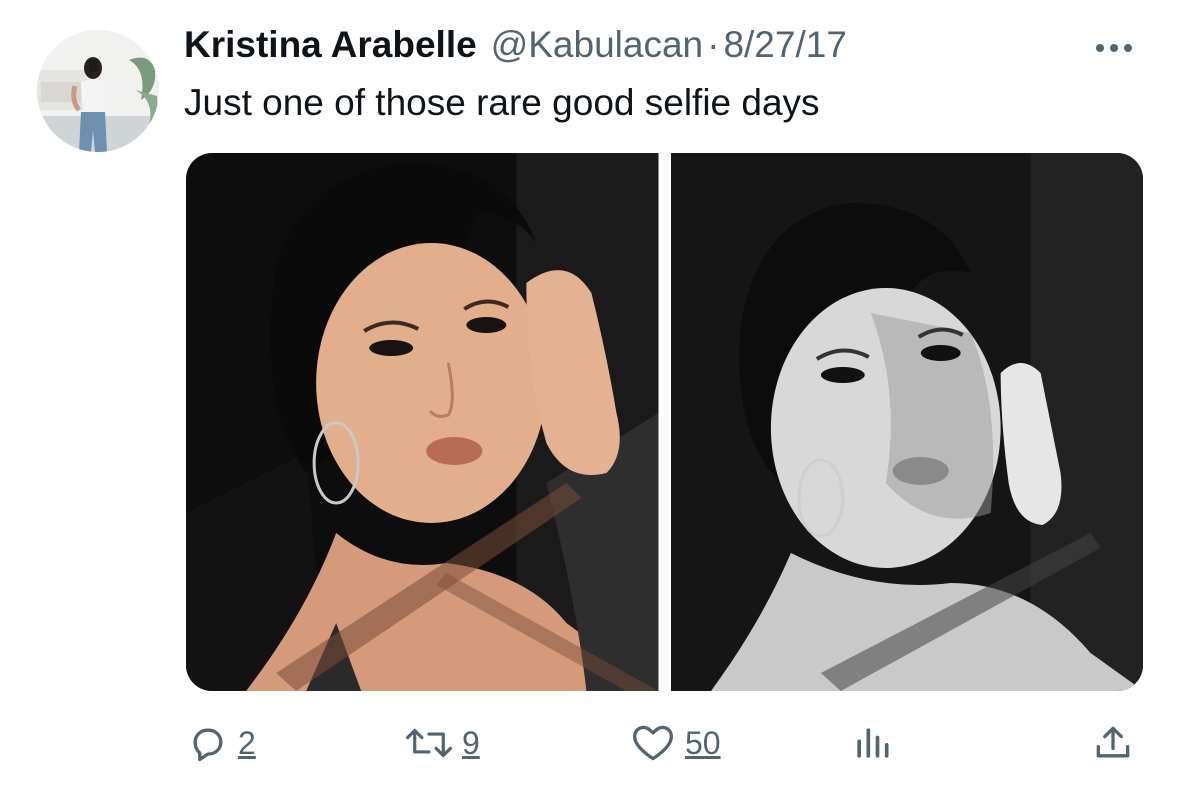  What do you see at coordinates (330, 45) in the screenshot?
I see `author-name: Kristina Arabelle` at bounding box center [330, 45].